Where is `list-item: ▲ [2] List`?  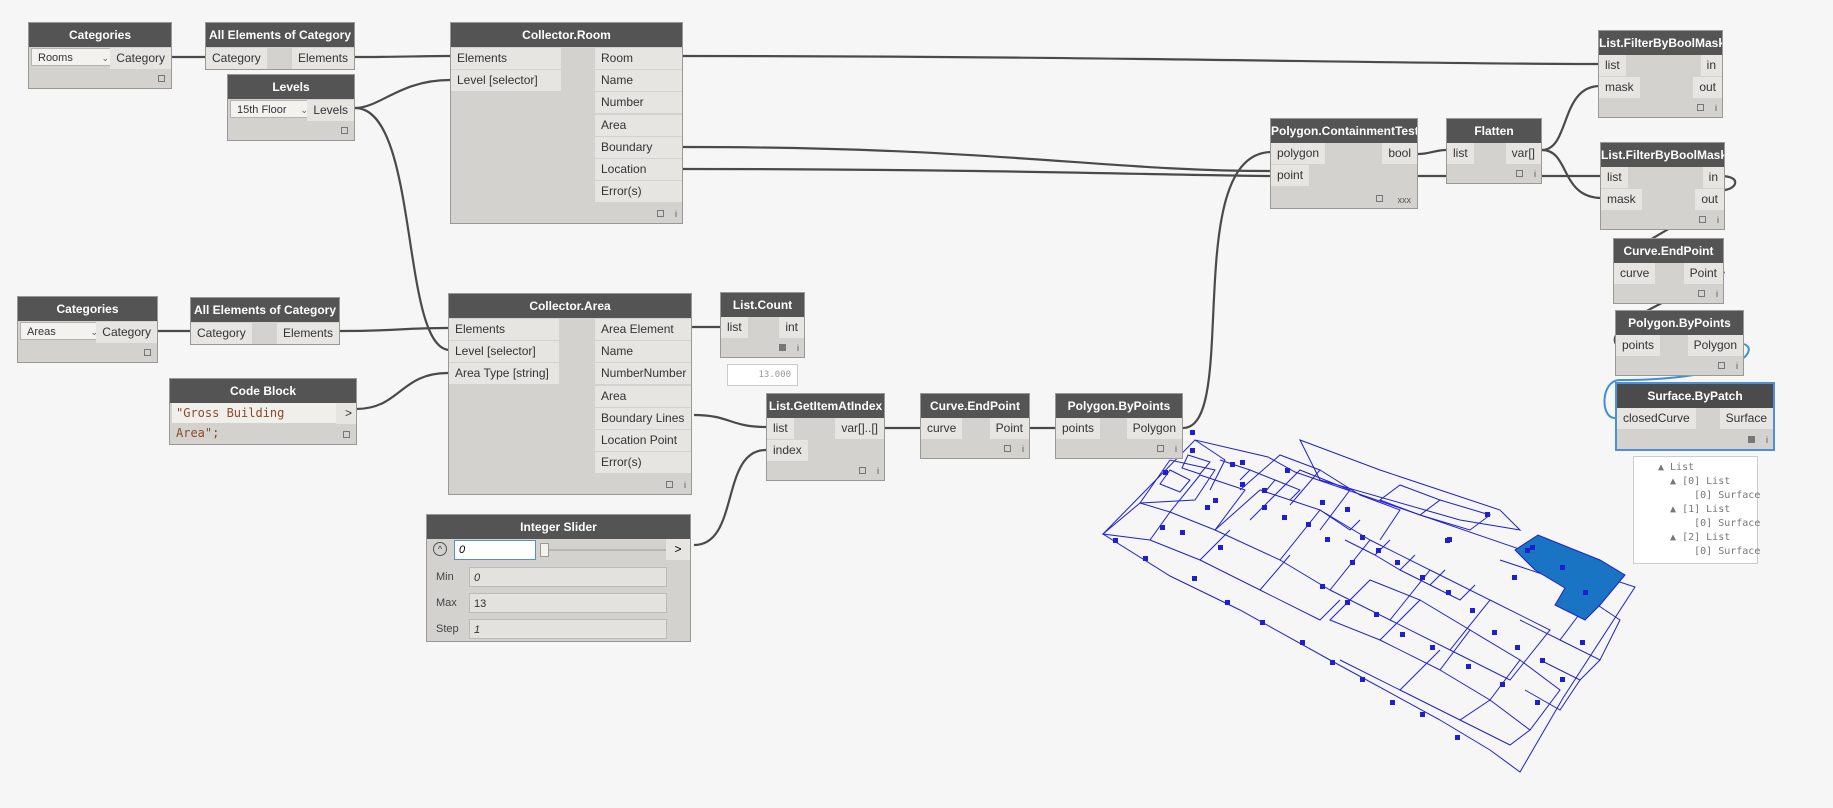
list-item: ▲ [2] List is located at coordinates (1707, 538).